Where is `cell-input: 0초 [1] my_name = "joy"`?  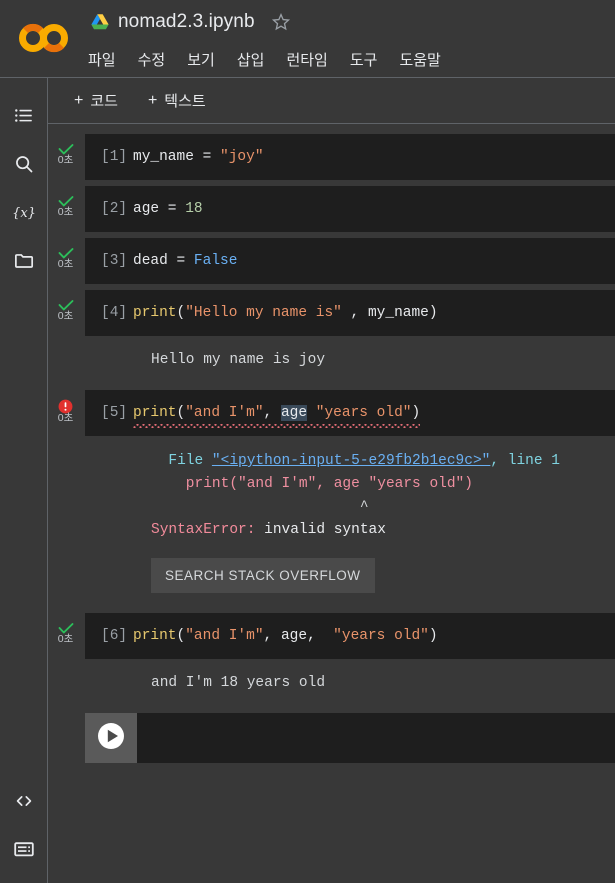 cell-input: 0초 [1] my_name = "joy" is located at coordinates (331, 157).